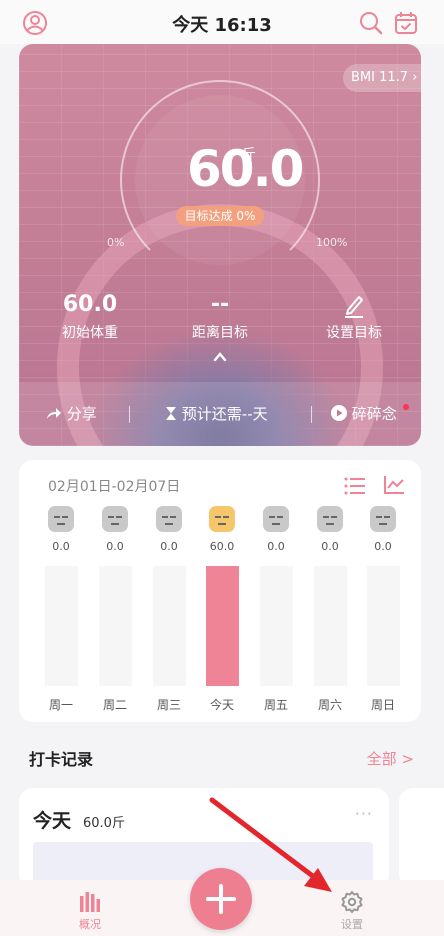 This screenshot has width=444, height=936. What do you see at coordinates (406, 407) in the screenshot?
I see `notification-dot` at bounding box center [406, 407].